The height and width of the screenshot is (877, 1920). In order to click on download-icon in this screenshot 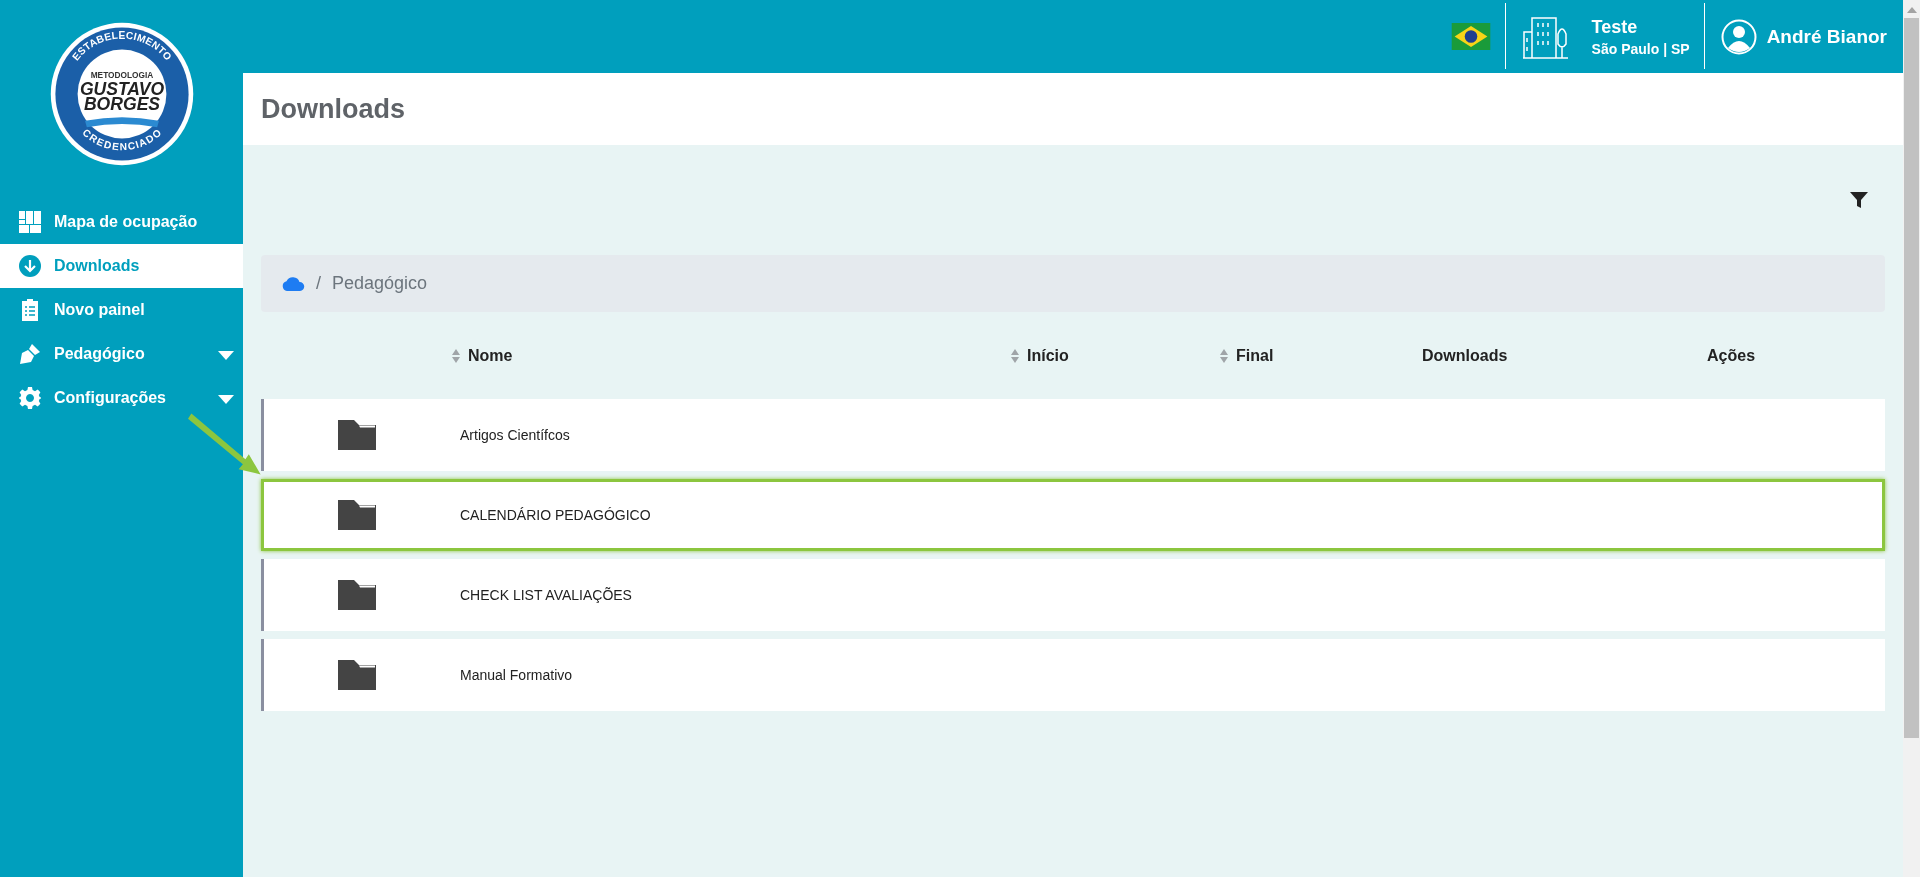, I will do `click(30, 266)`.